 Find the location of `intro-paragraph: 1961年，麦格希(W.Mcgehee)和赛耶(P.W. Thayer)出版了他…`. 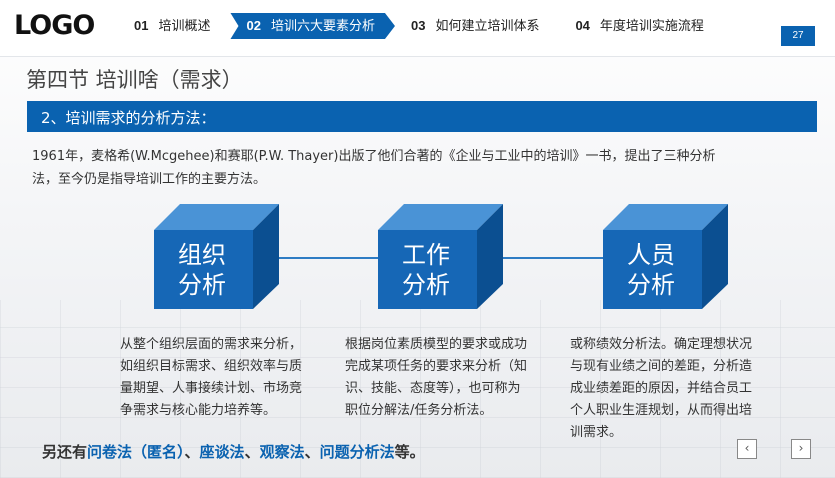

intro-paragraph: 1961年，麦格希(W.Mcgehee)和赛耶(P.W. Thayer)出版了他… is located at coordinates (374, 168).